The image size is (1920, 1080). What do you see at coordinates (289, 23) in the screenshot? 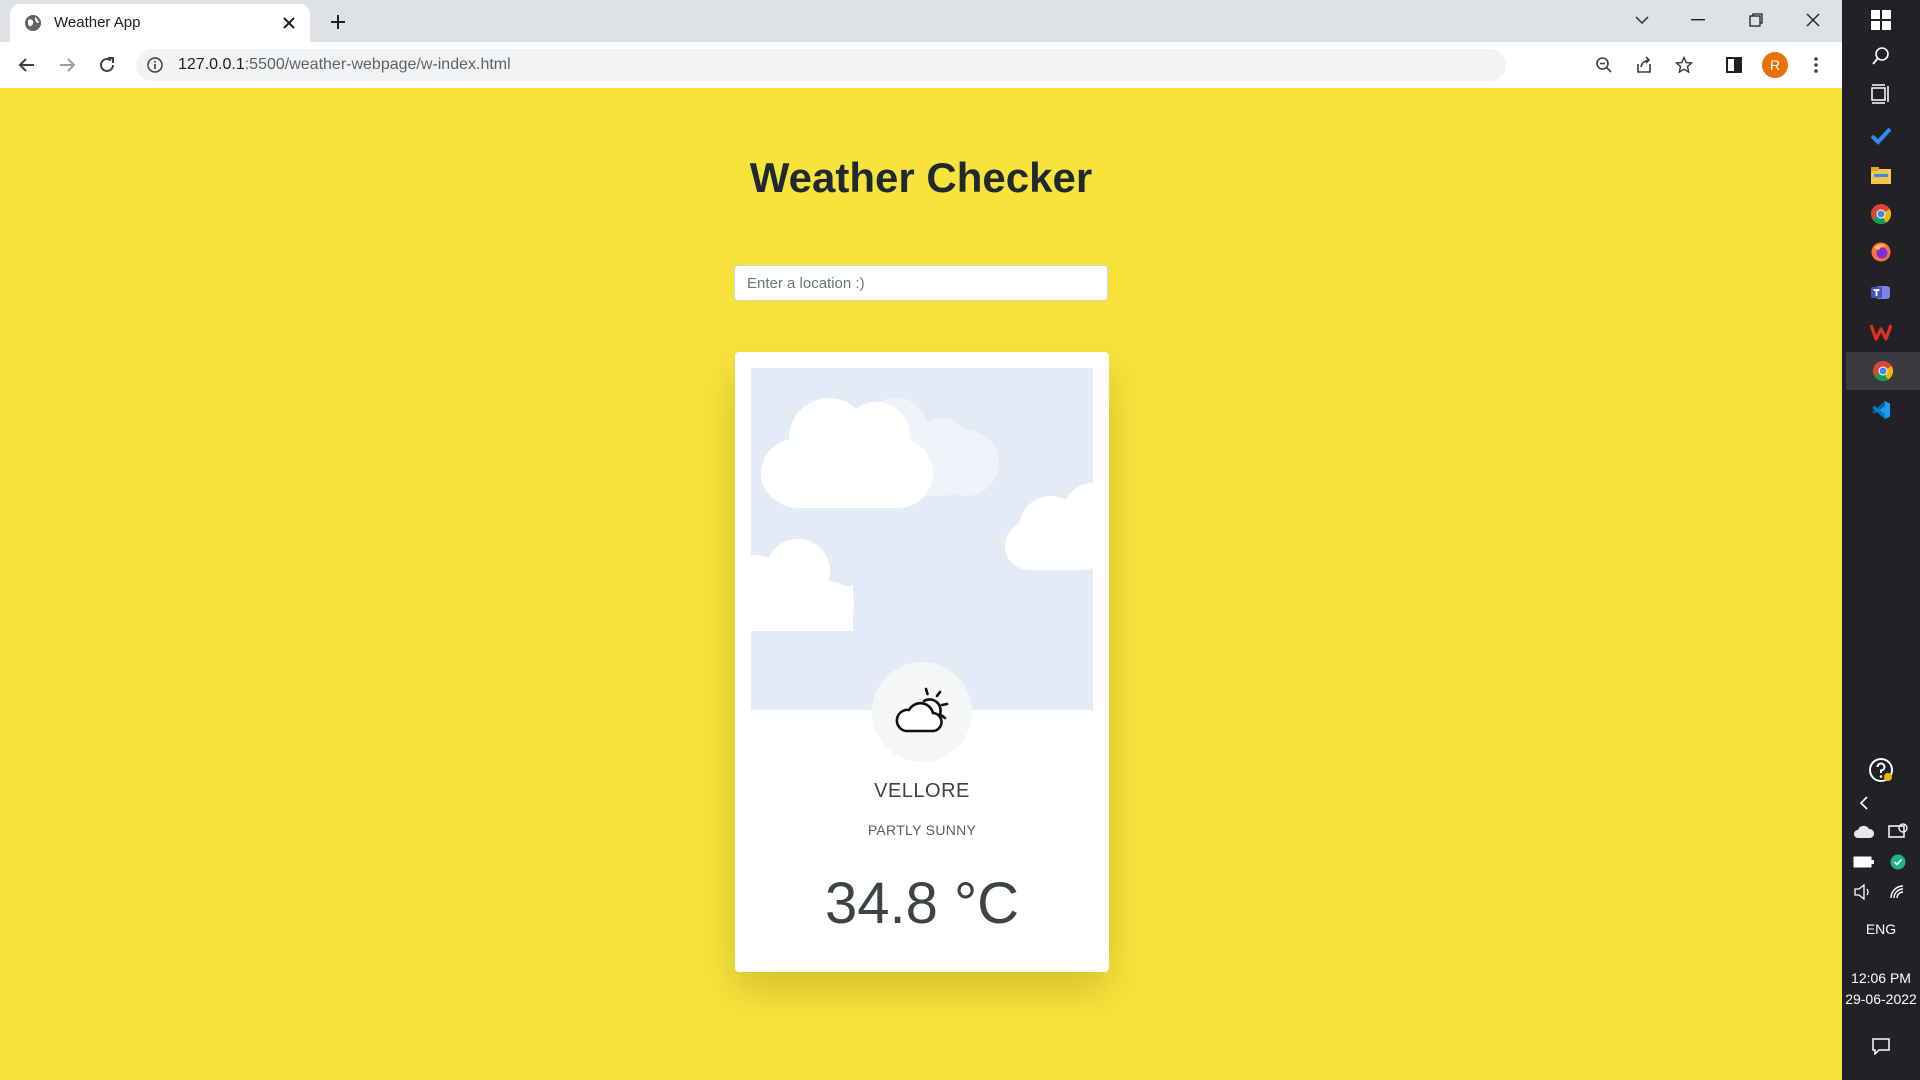
I see `close-tab-icon` at bounding box center [289, 23].